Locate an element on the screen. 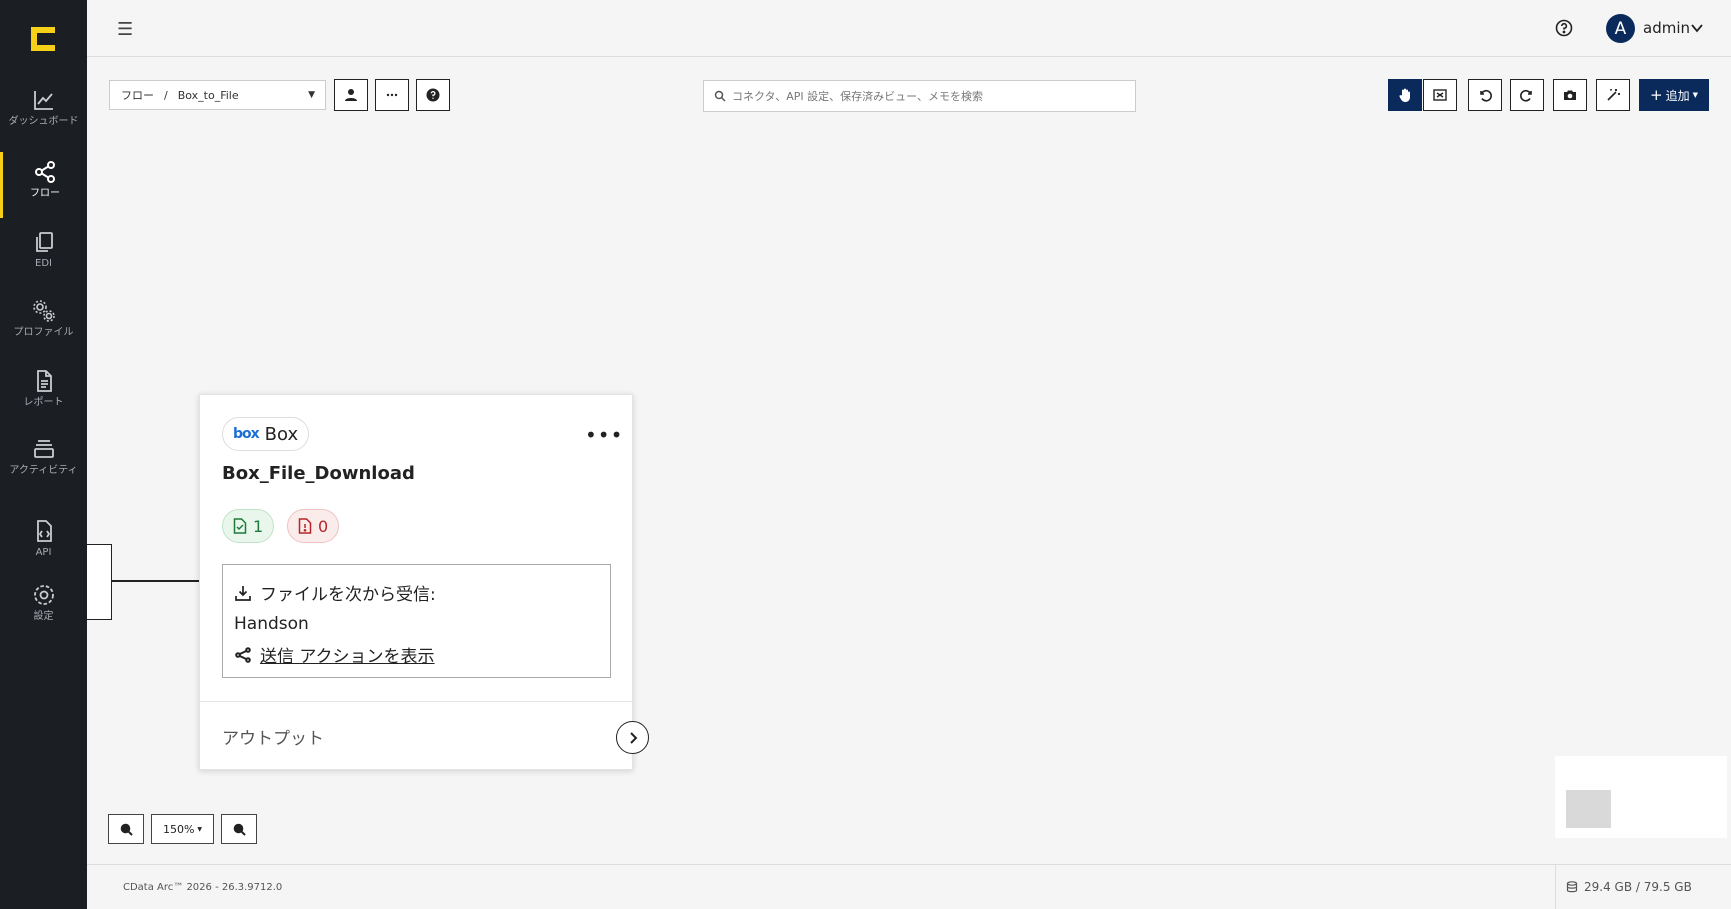 Image resolution: width=1731 pixels, height=909 pixels. redo-icon is located at coordinates (1526, 96).